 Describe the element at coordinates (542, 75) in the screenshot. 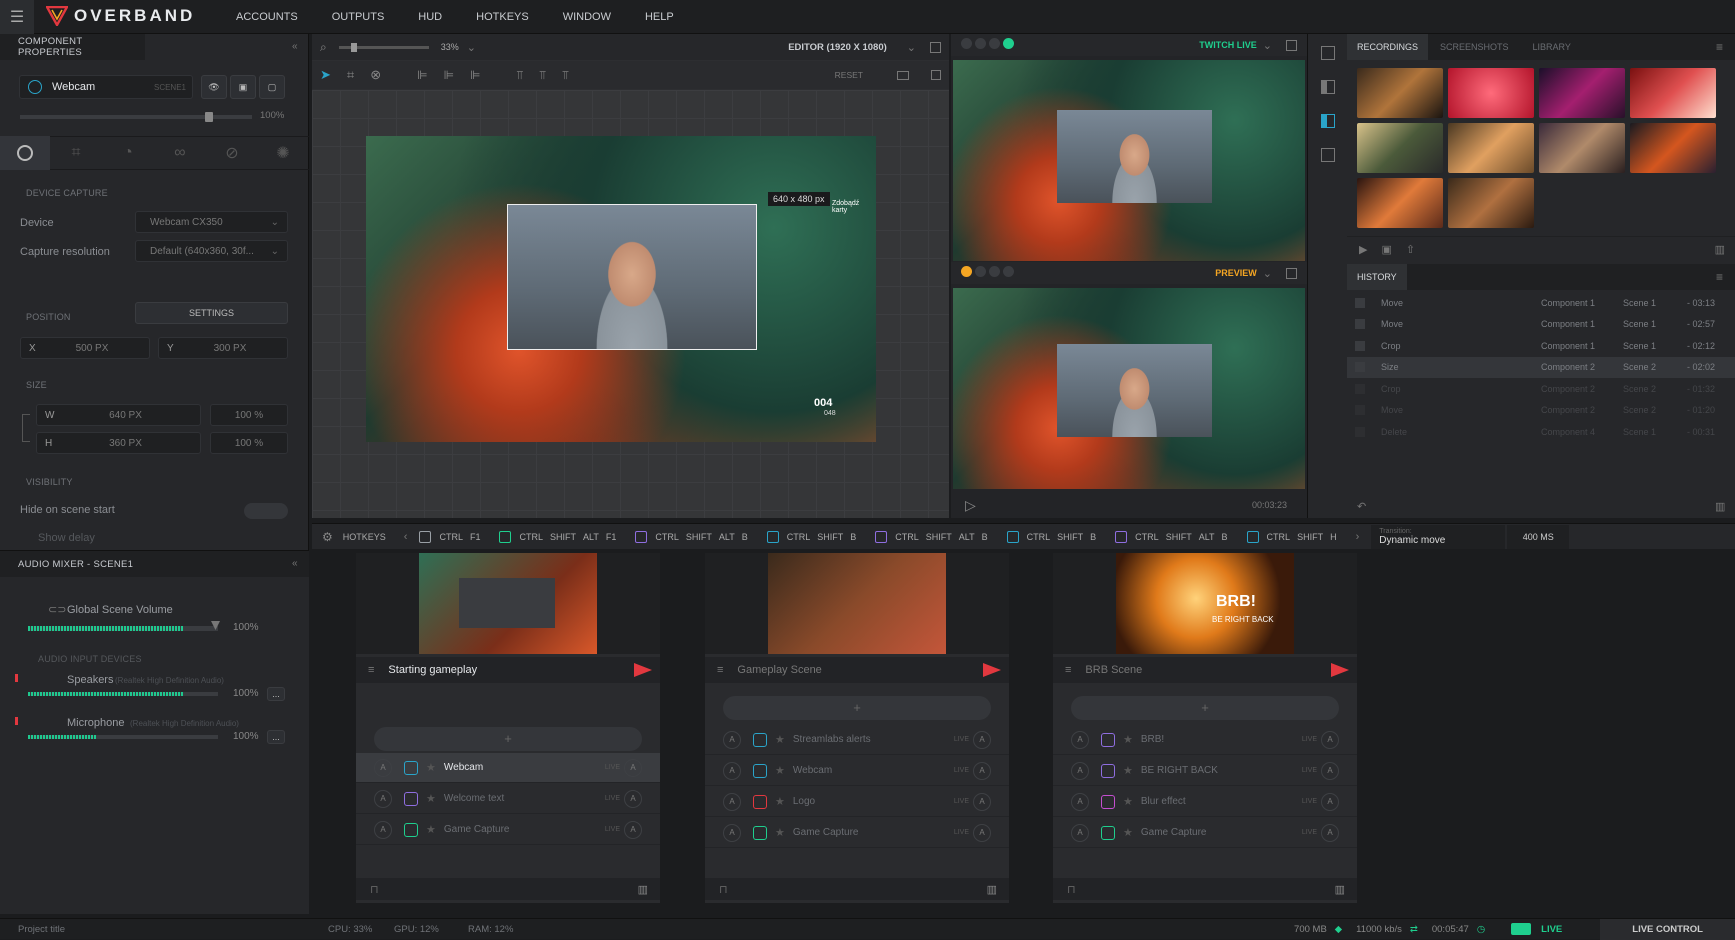

I see `align-middle-icon: ⫪` at that location.